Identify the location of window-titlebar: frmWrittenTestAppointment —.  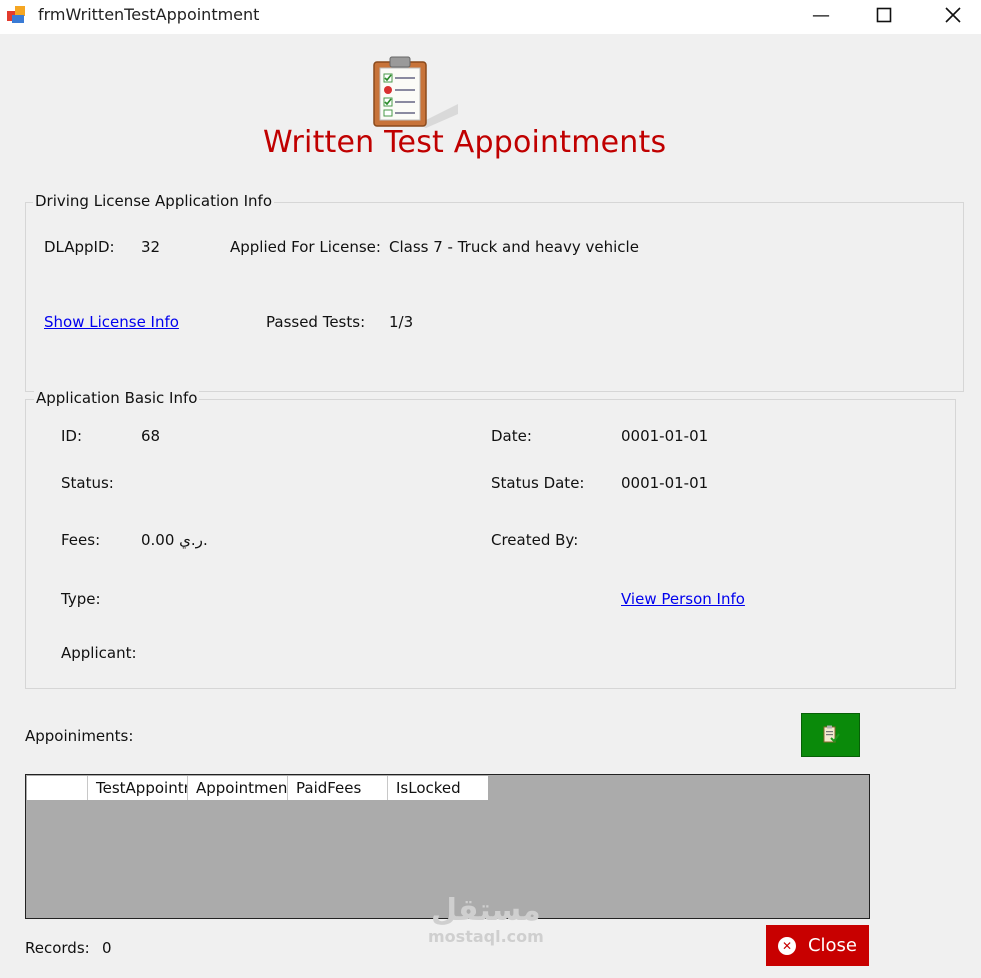
(490, 17).